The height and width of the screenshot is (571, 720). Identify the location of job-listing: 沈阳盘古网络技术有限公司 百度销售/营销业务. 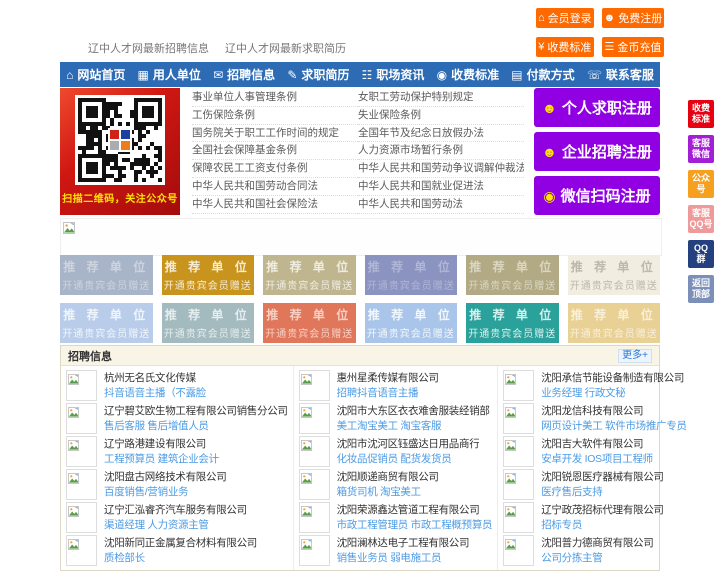
(177, 484).